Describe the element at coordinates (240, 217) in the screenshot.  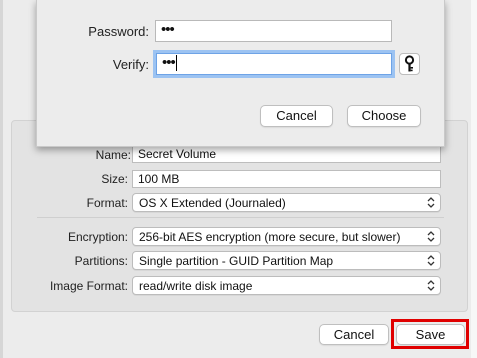
I see `divider` at that location.